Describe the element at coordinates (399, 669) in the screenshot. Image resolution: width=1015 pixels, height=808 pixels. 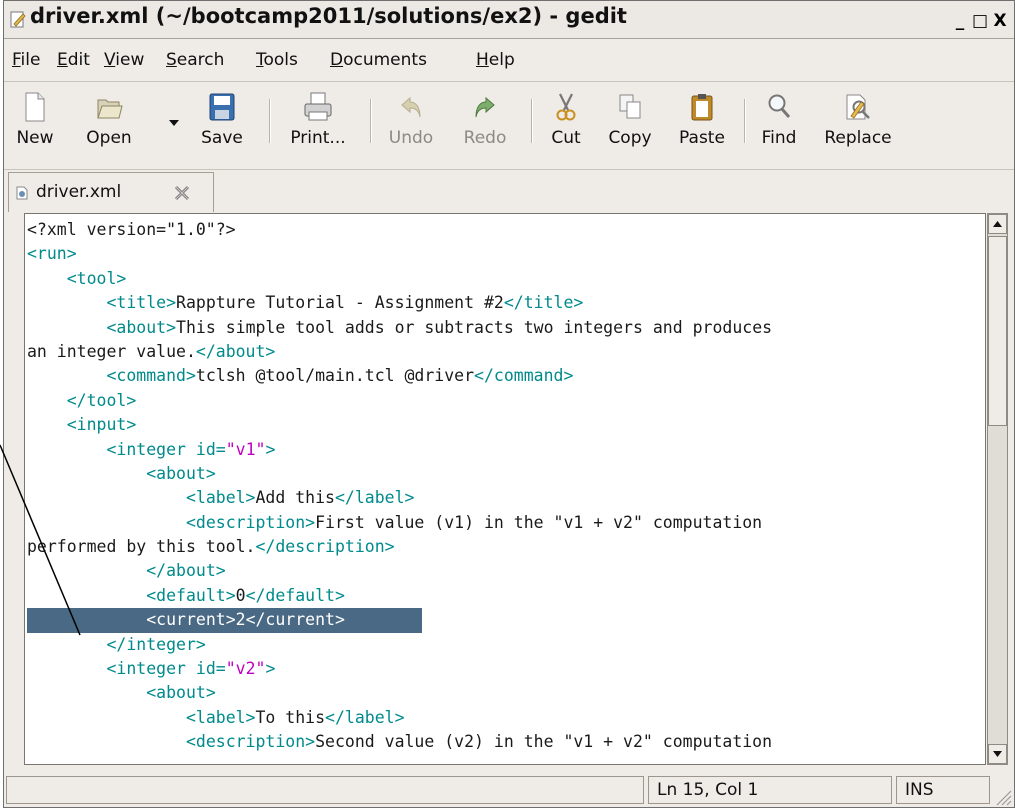
I see `code-line: <integer id="v2">` at that location.